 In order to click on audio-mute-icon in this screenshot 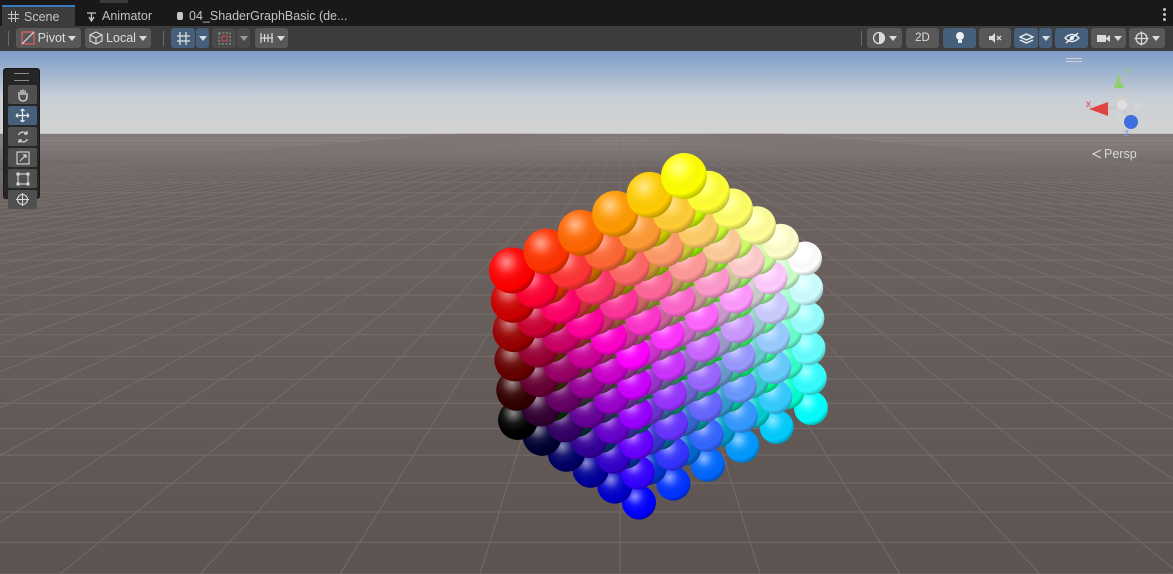, I will do `click(995, 38)`.